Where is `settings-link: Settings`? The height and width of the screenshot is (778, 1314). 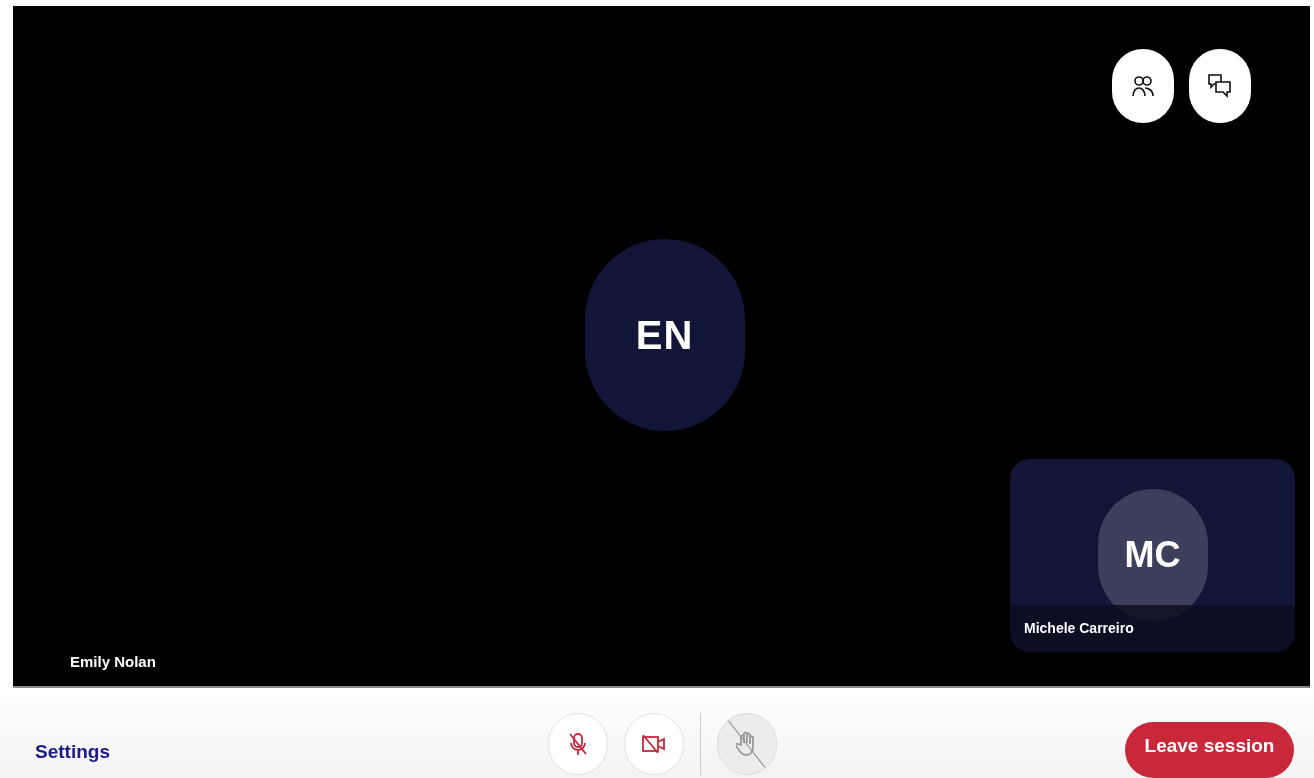
settings-link: Settings is located at coordinates (72, 752).